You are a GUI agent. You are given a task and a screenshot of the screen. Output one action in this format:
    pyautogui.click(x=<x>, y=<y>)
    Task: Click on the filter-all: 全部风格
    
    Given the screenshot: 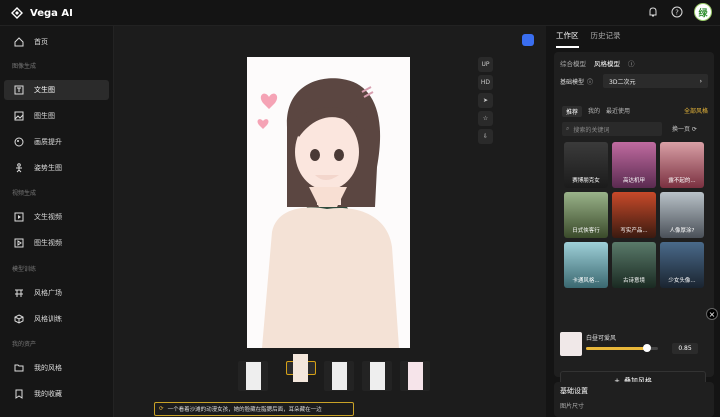 What is the action you would take?
    pyautogui.click(x=696, y=111)
    